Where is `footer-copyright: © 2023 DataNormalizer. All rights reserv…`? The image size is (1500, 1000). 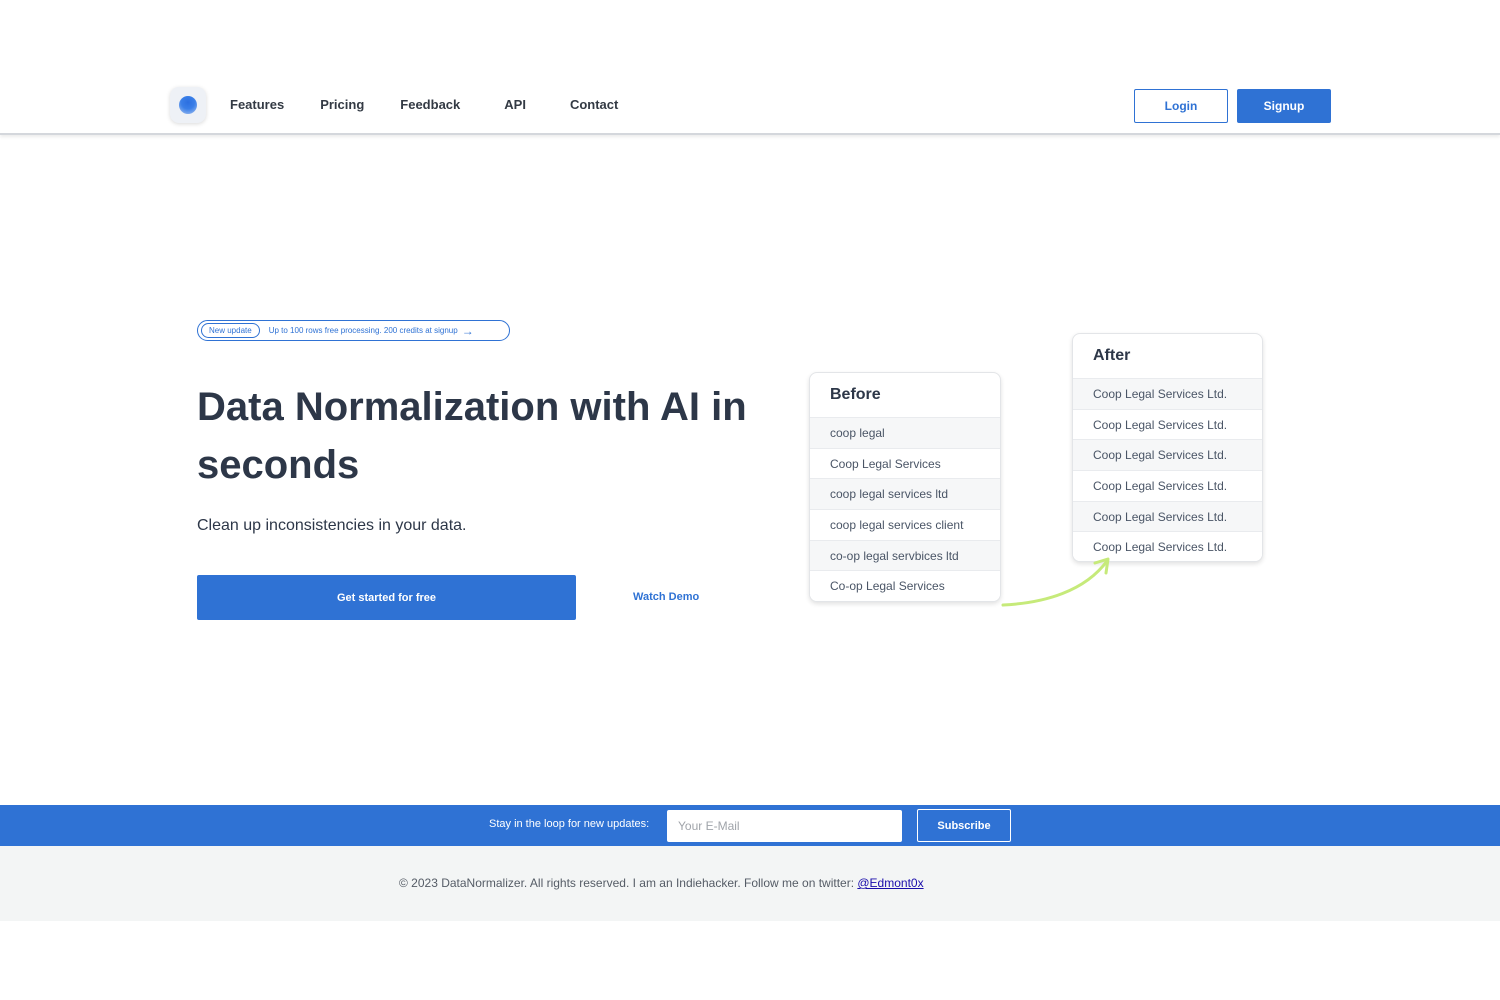
footer-copyright: © 2023 DataNormalizer. All rights reserv… is located at coordinates (628, 883).